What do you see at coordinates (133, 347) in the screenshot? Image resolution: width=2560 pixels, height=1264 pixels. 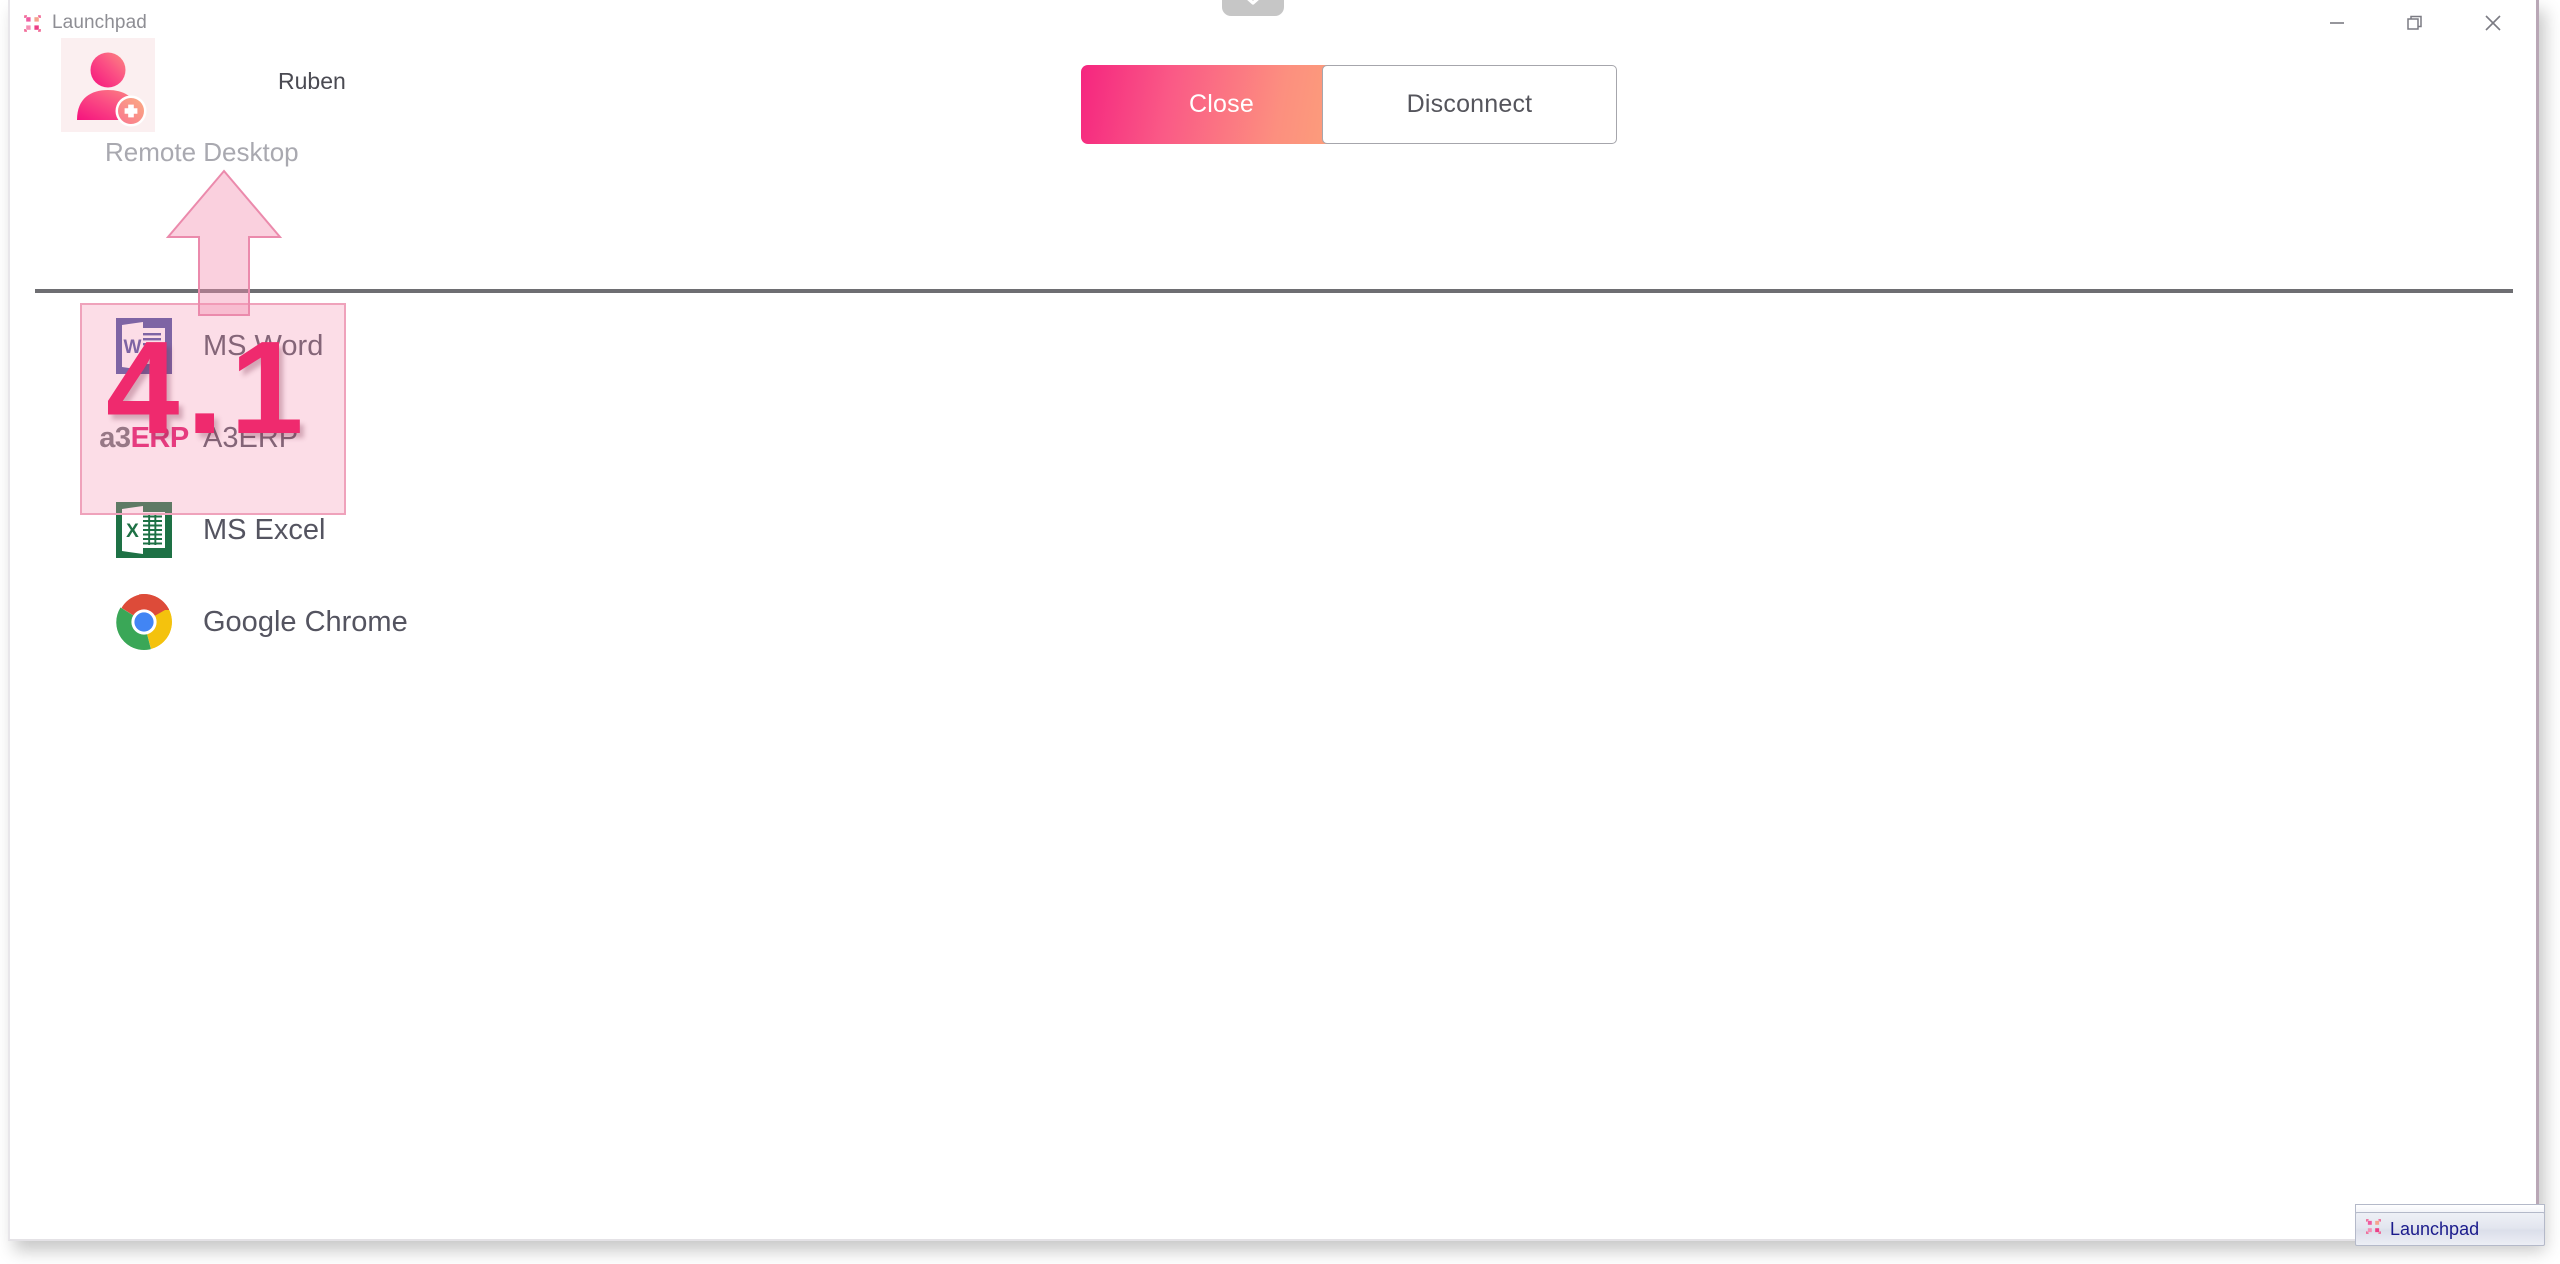 I see `svg-text: W` at bounding box center [133, 347].